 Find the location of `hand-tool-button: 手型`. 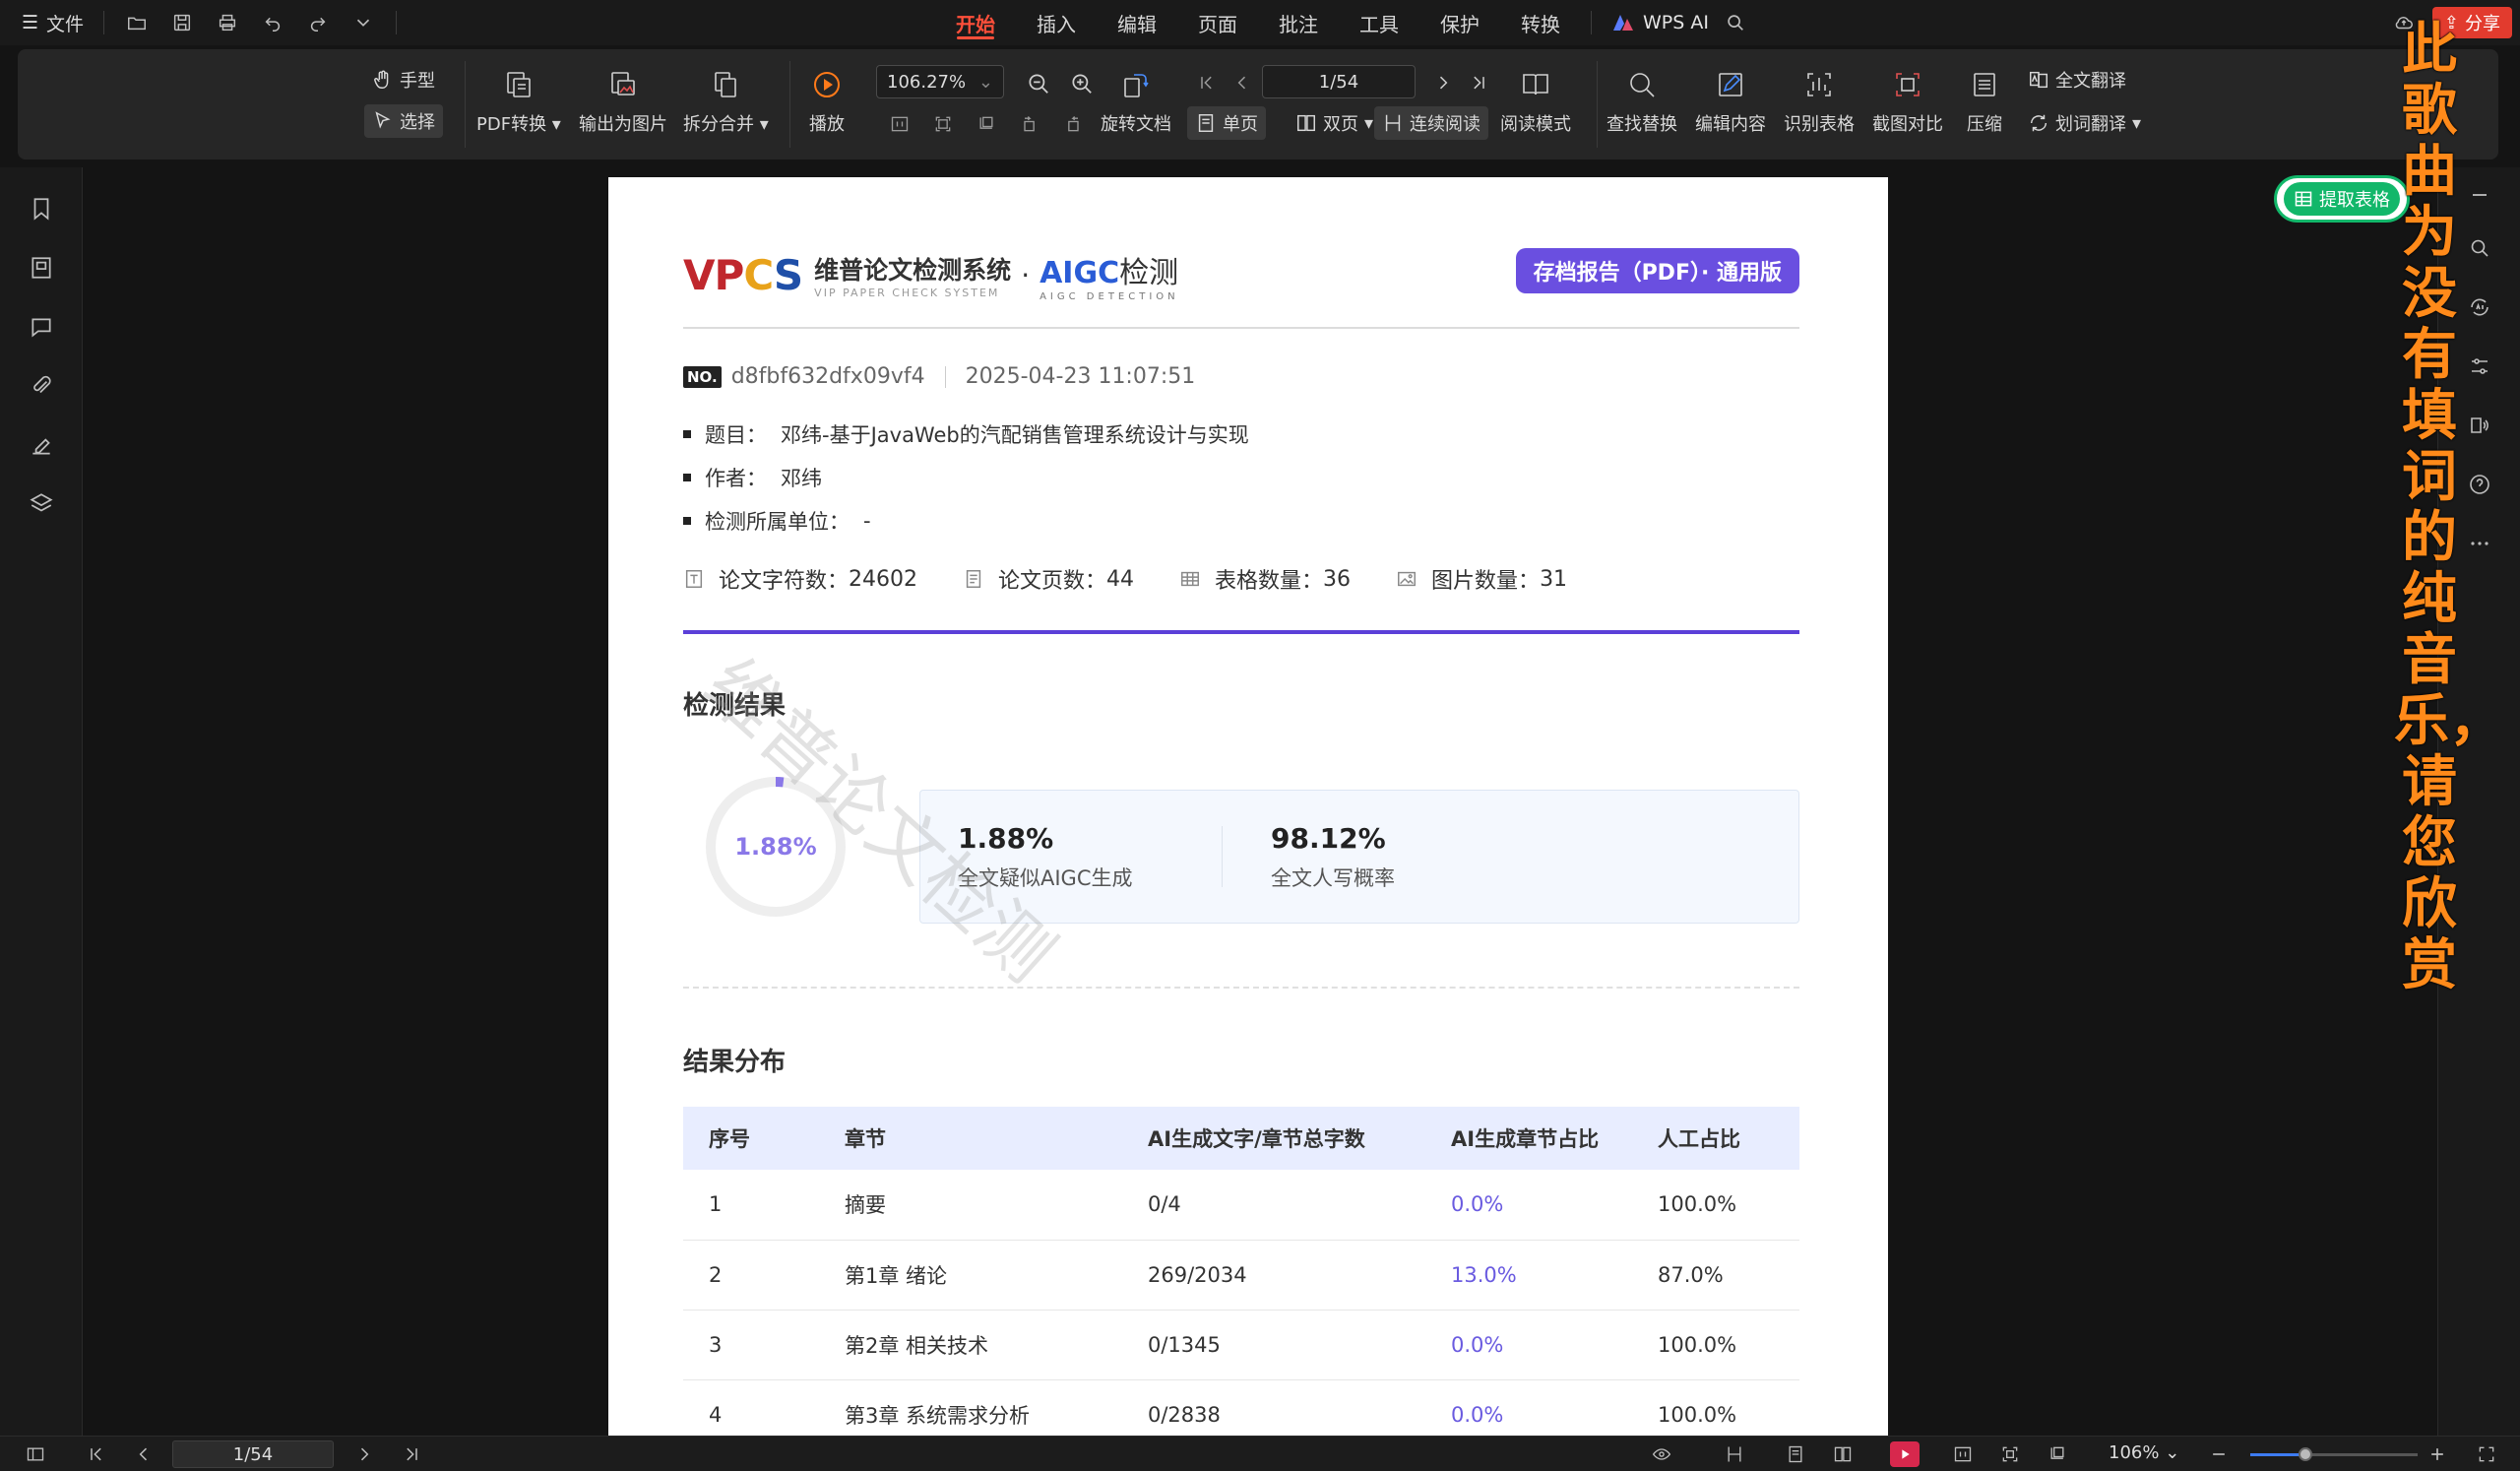

hand-tool-button: 手型 is located at coordinates (403, 79).